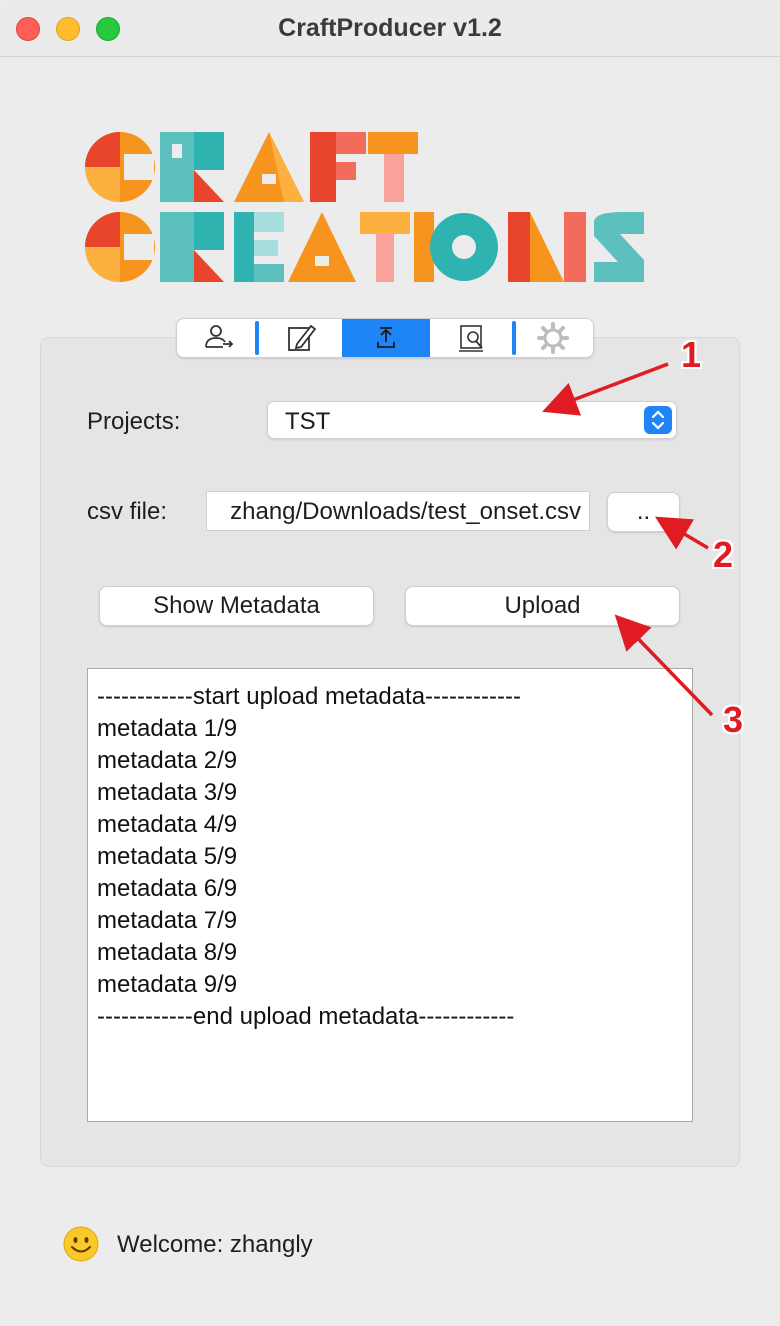 This screenshot has width=780, height=1326. Describe the element at coordinates (472, 420) in the screenshot. I see `projects-select: TST` at that location.